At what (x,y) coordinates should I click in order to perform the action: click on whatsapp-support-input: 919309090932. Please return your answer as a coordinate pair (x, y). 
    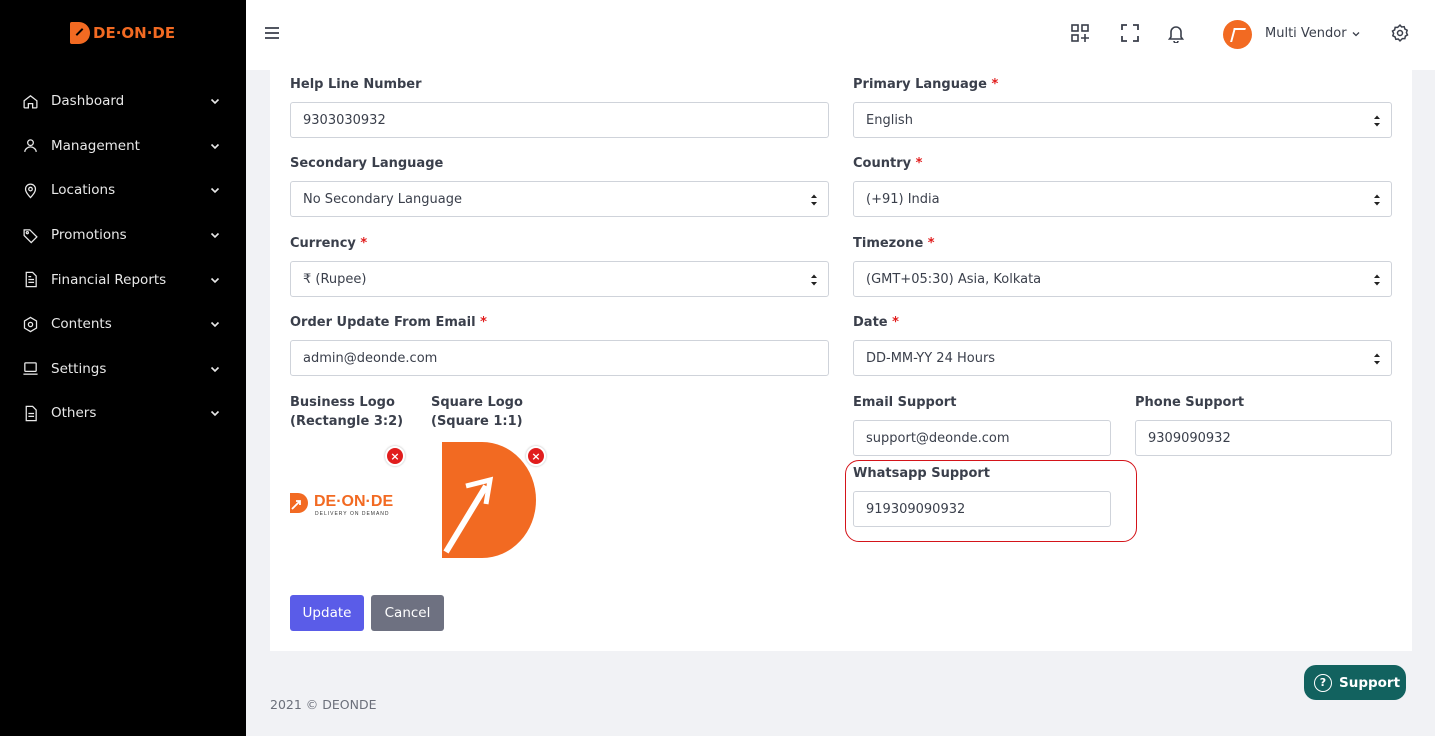
    Looking at the image, I should click on (982, 509).